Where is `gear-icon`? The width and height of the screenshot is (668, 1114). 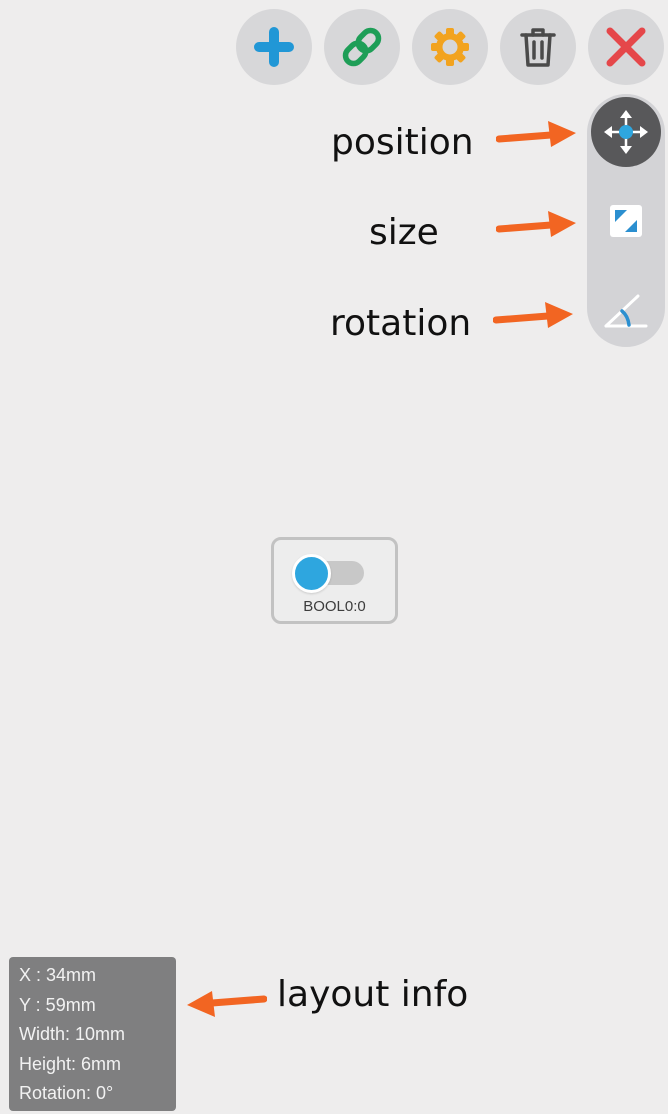 gear-icon is located at coordinates (450, 47).